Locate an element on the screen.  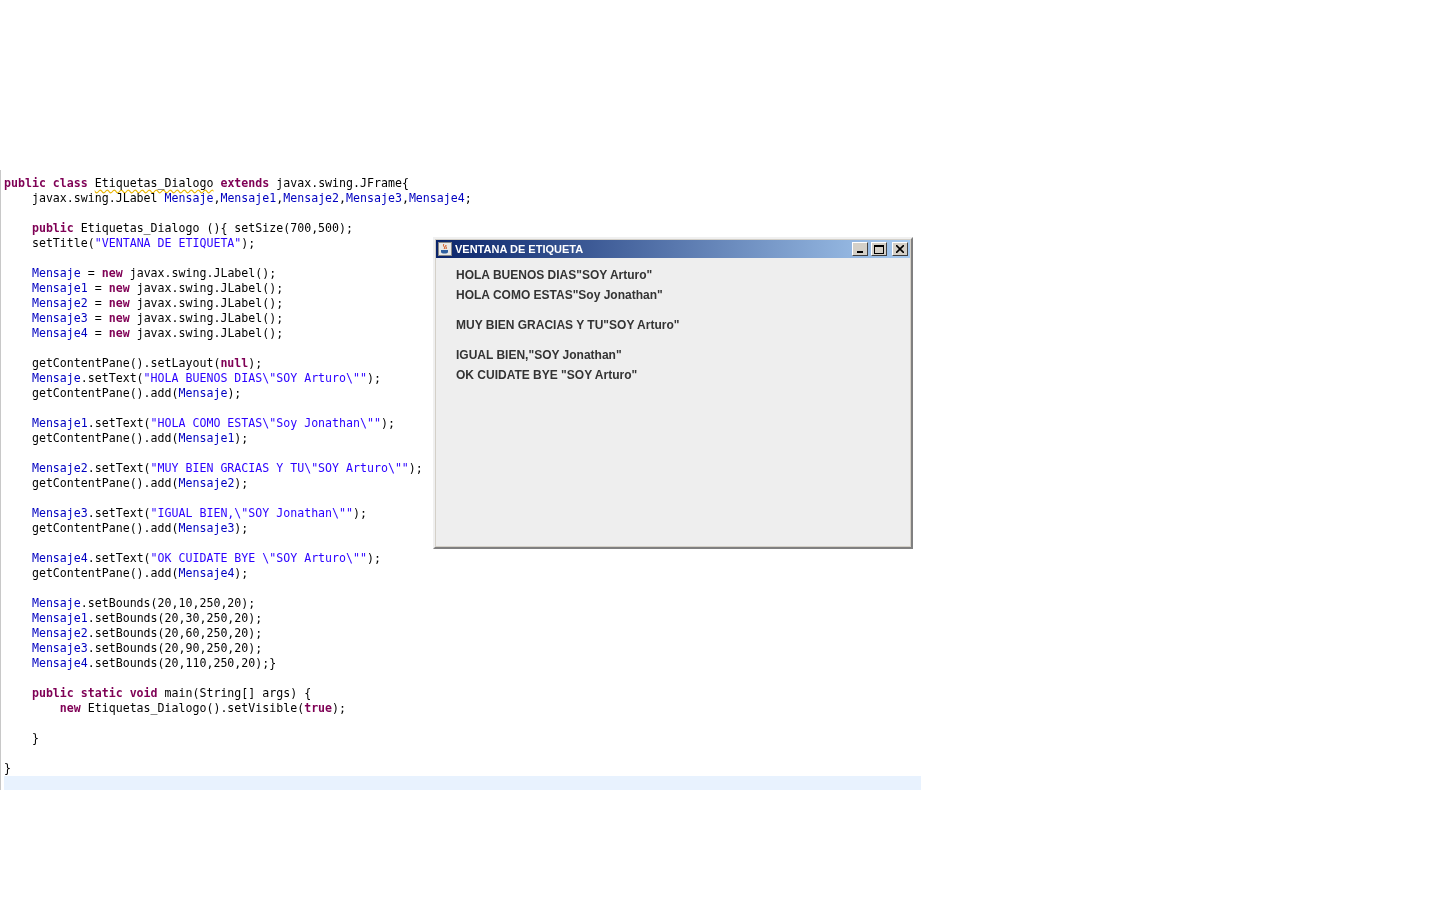
code-line: Mensaje1.setText("HOLA COMO ESTAS\"Soy Jonathan\""); is located at coordinates (212, 423).